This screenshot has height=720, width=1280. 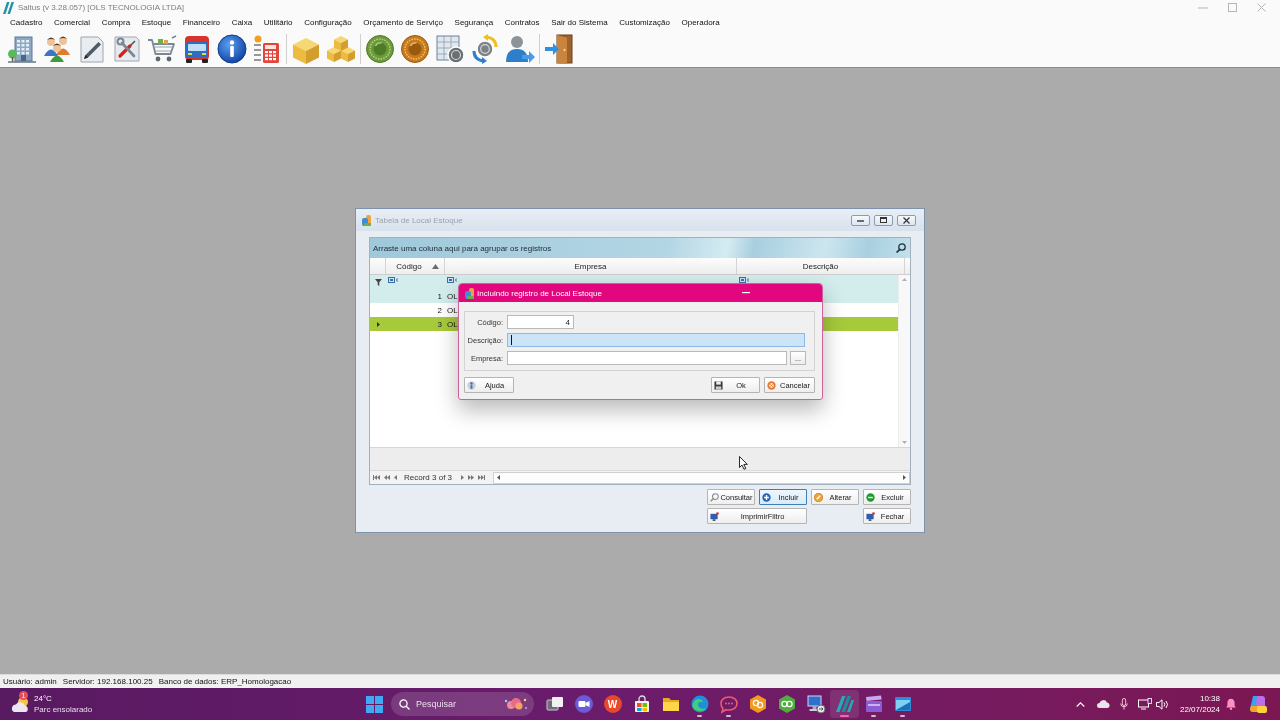 What do you see at coordinates (591, 266) in the screenshot?
I see `column-header: Empresa` at bounding box center [591, 266].